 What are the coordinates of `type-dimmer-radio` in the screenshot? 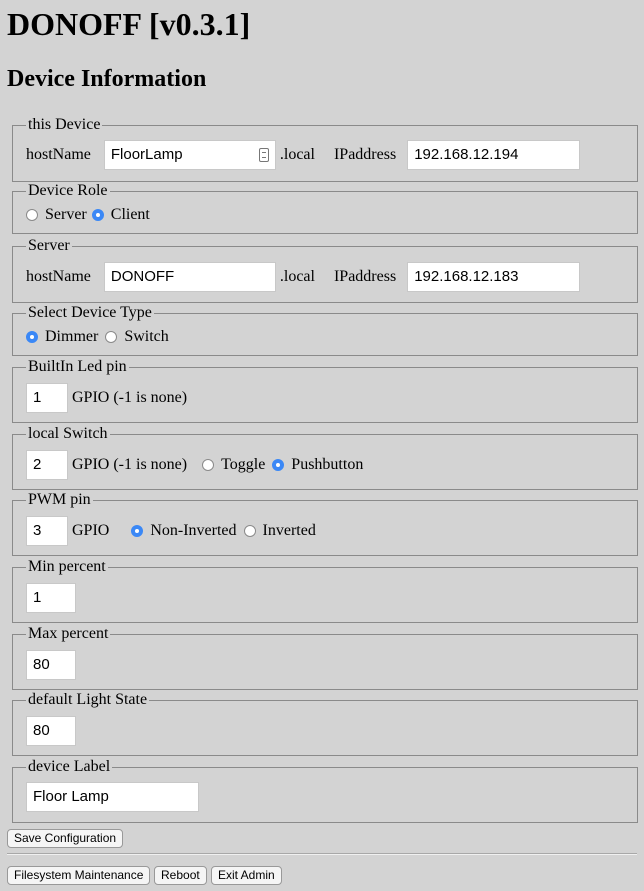 It's located at (32, 337).